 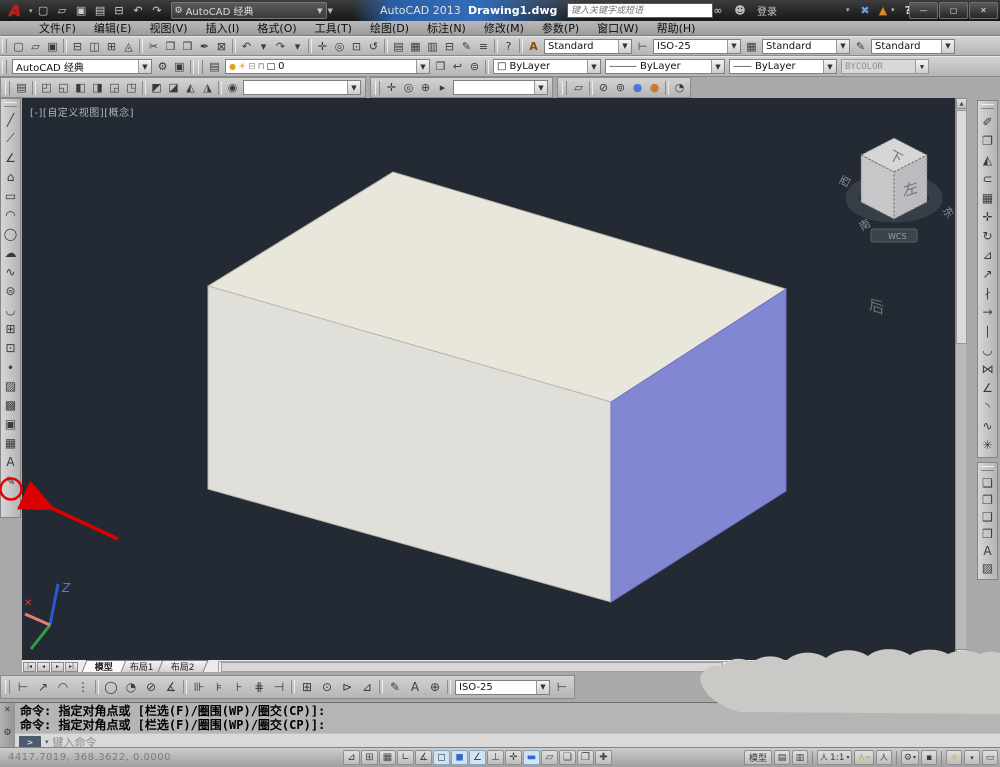 I want to click on redo-icon: ↷, so click(x=280, y=46).